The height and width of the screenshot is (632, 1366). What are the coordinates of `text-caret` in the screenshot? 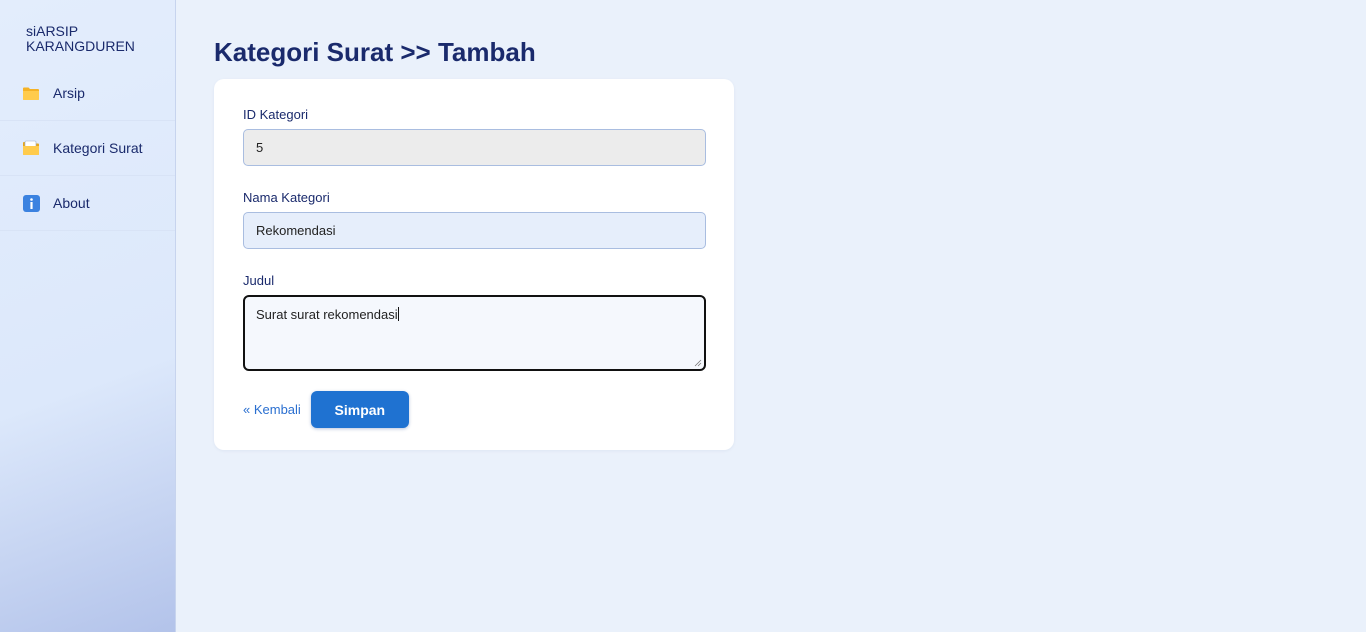 It's located at (398, 314).